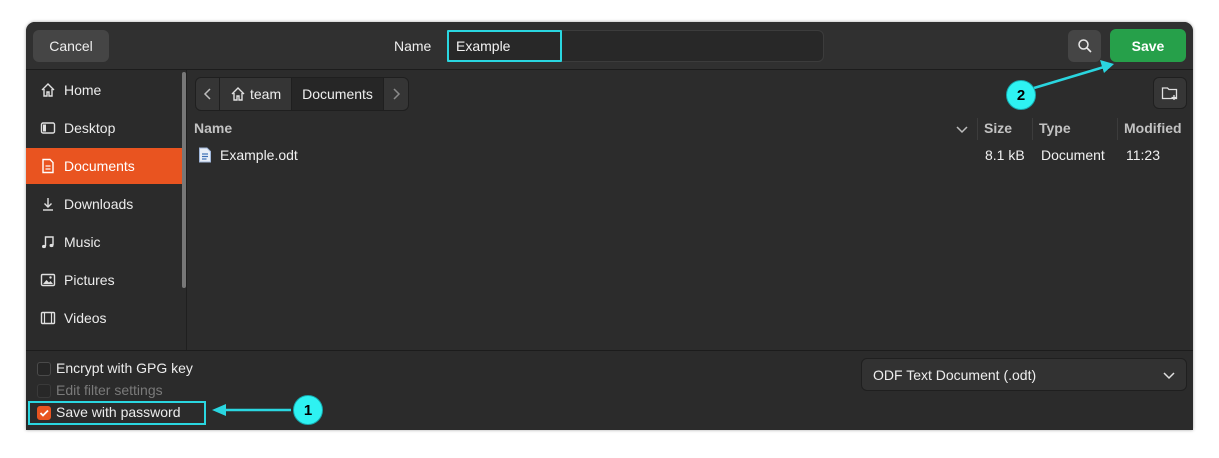  I want to click on annotation-marker-1: 1, so click(308, 410).